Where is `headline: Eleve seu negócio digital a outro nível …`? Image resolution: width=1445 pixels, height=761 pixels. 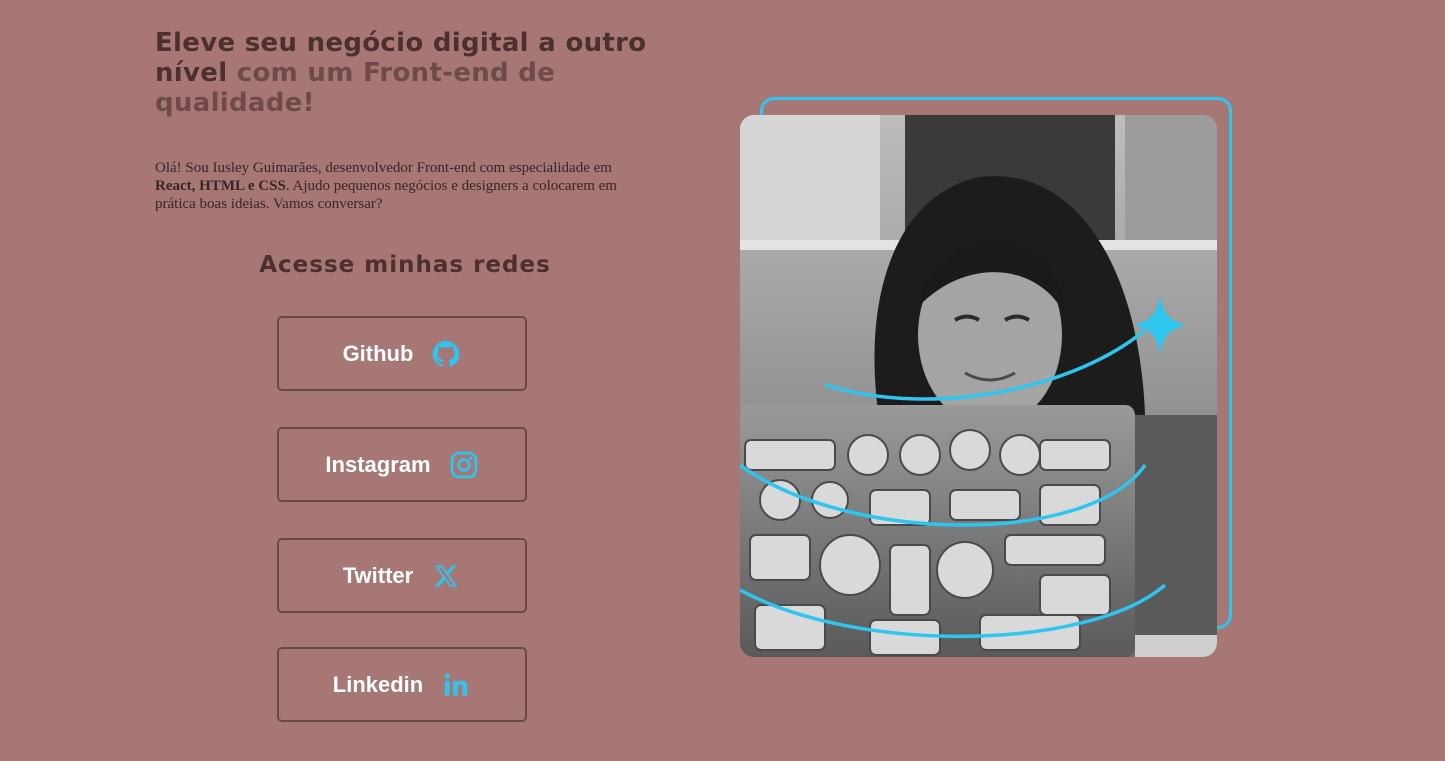 headline: Eleve seu negócio digital a outro nível … is located at coordinates (415, 73).